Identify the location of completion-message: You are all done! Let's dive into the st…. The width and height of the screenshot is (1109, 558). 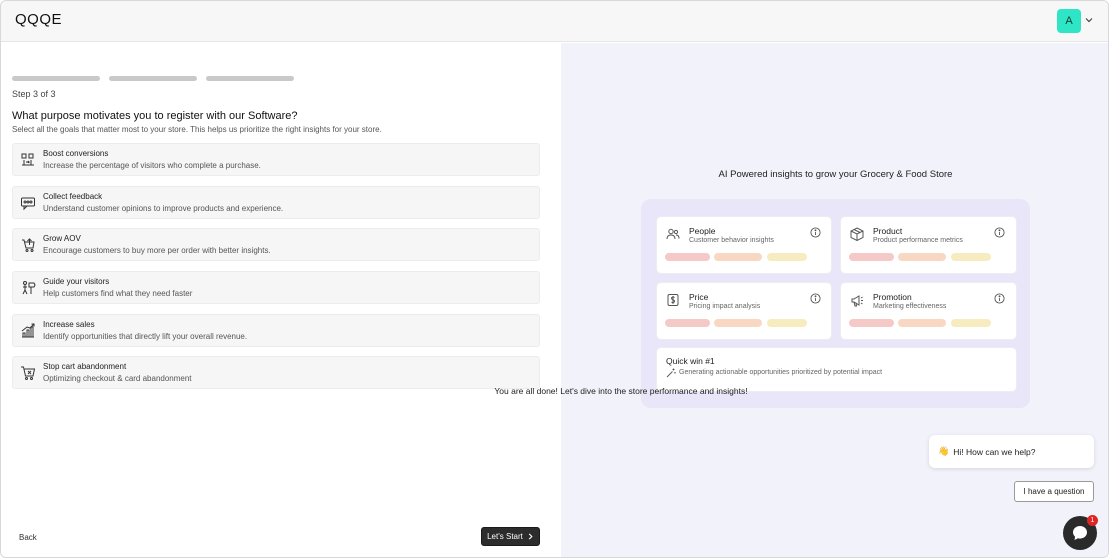
(621, 391).